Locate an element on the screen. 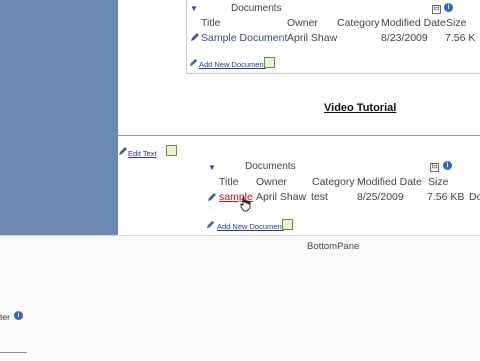 The width and height of the screenshot is (480, 361). top-documents-title: Documents is located at coordinates (256, 8).